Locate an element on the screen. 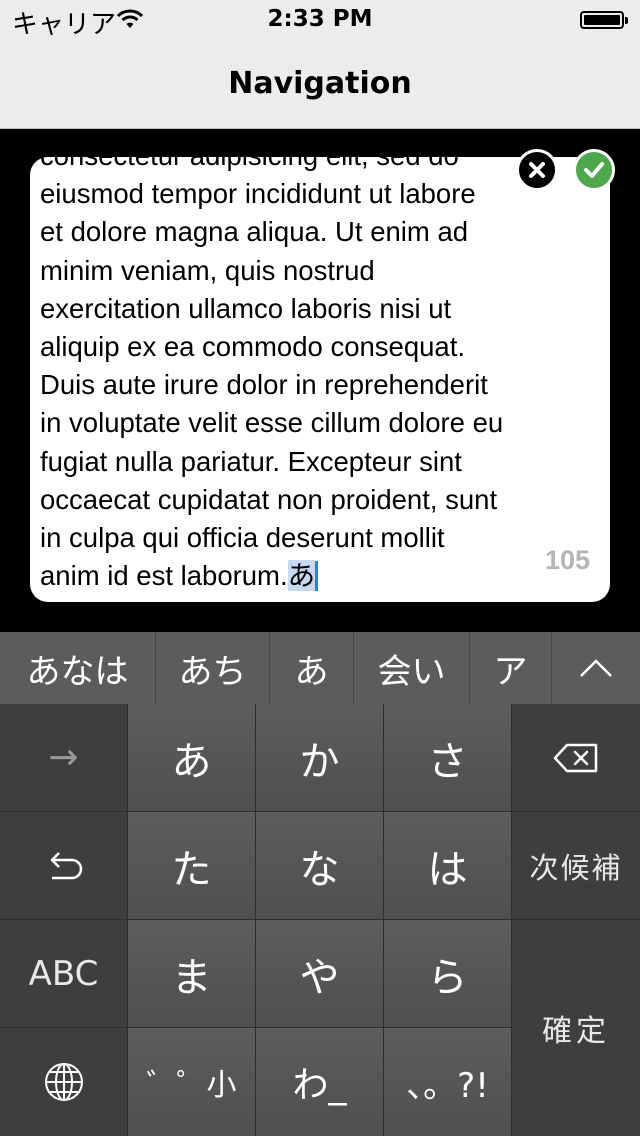 This screenshot has width=640, height=1136. text-caret is located at coordinates (317, 576).